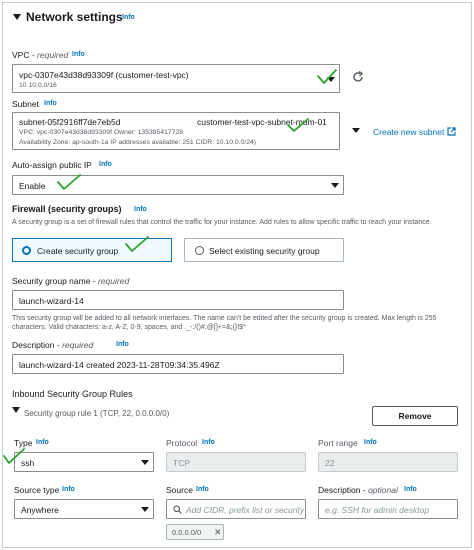 The width and height of the screenshot is (474, 550). Describe the element at coordinates (415, 416) in the screenshot. I see `remove-rule-button: Remove` at that location.